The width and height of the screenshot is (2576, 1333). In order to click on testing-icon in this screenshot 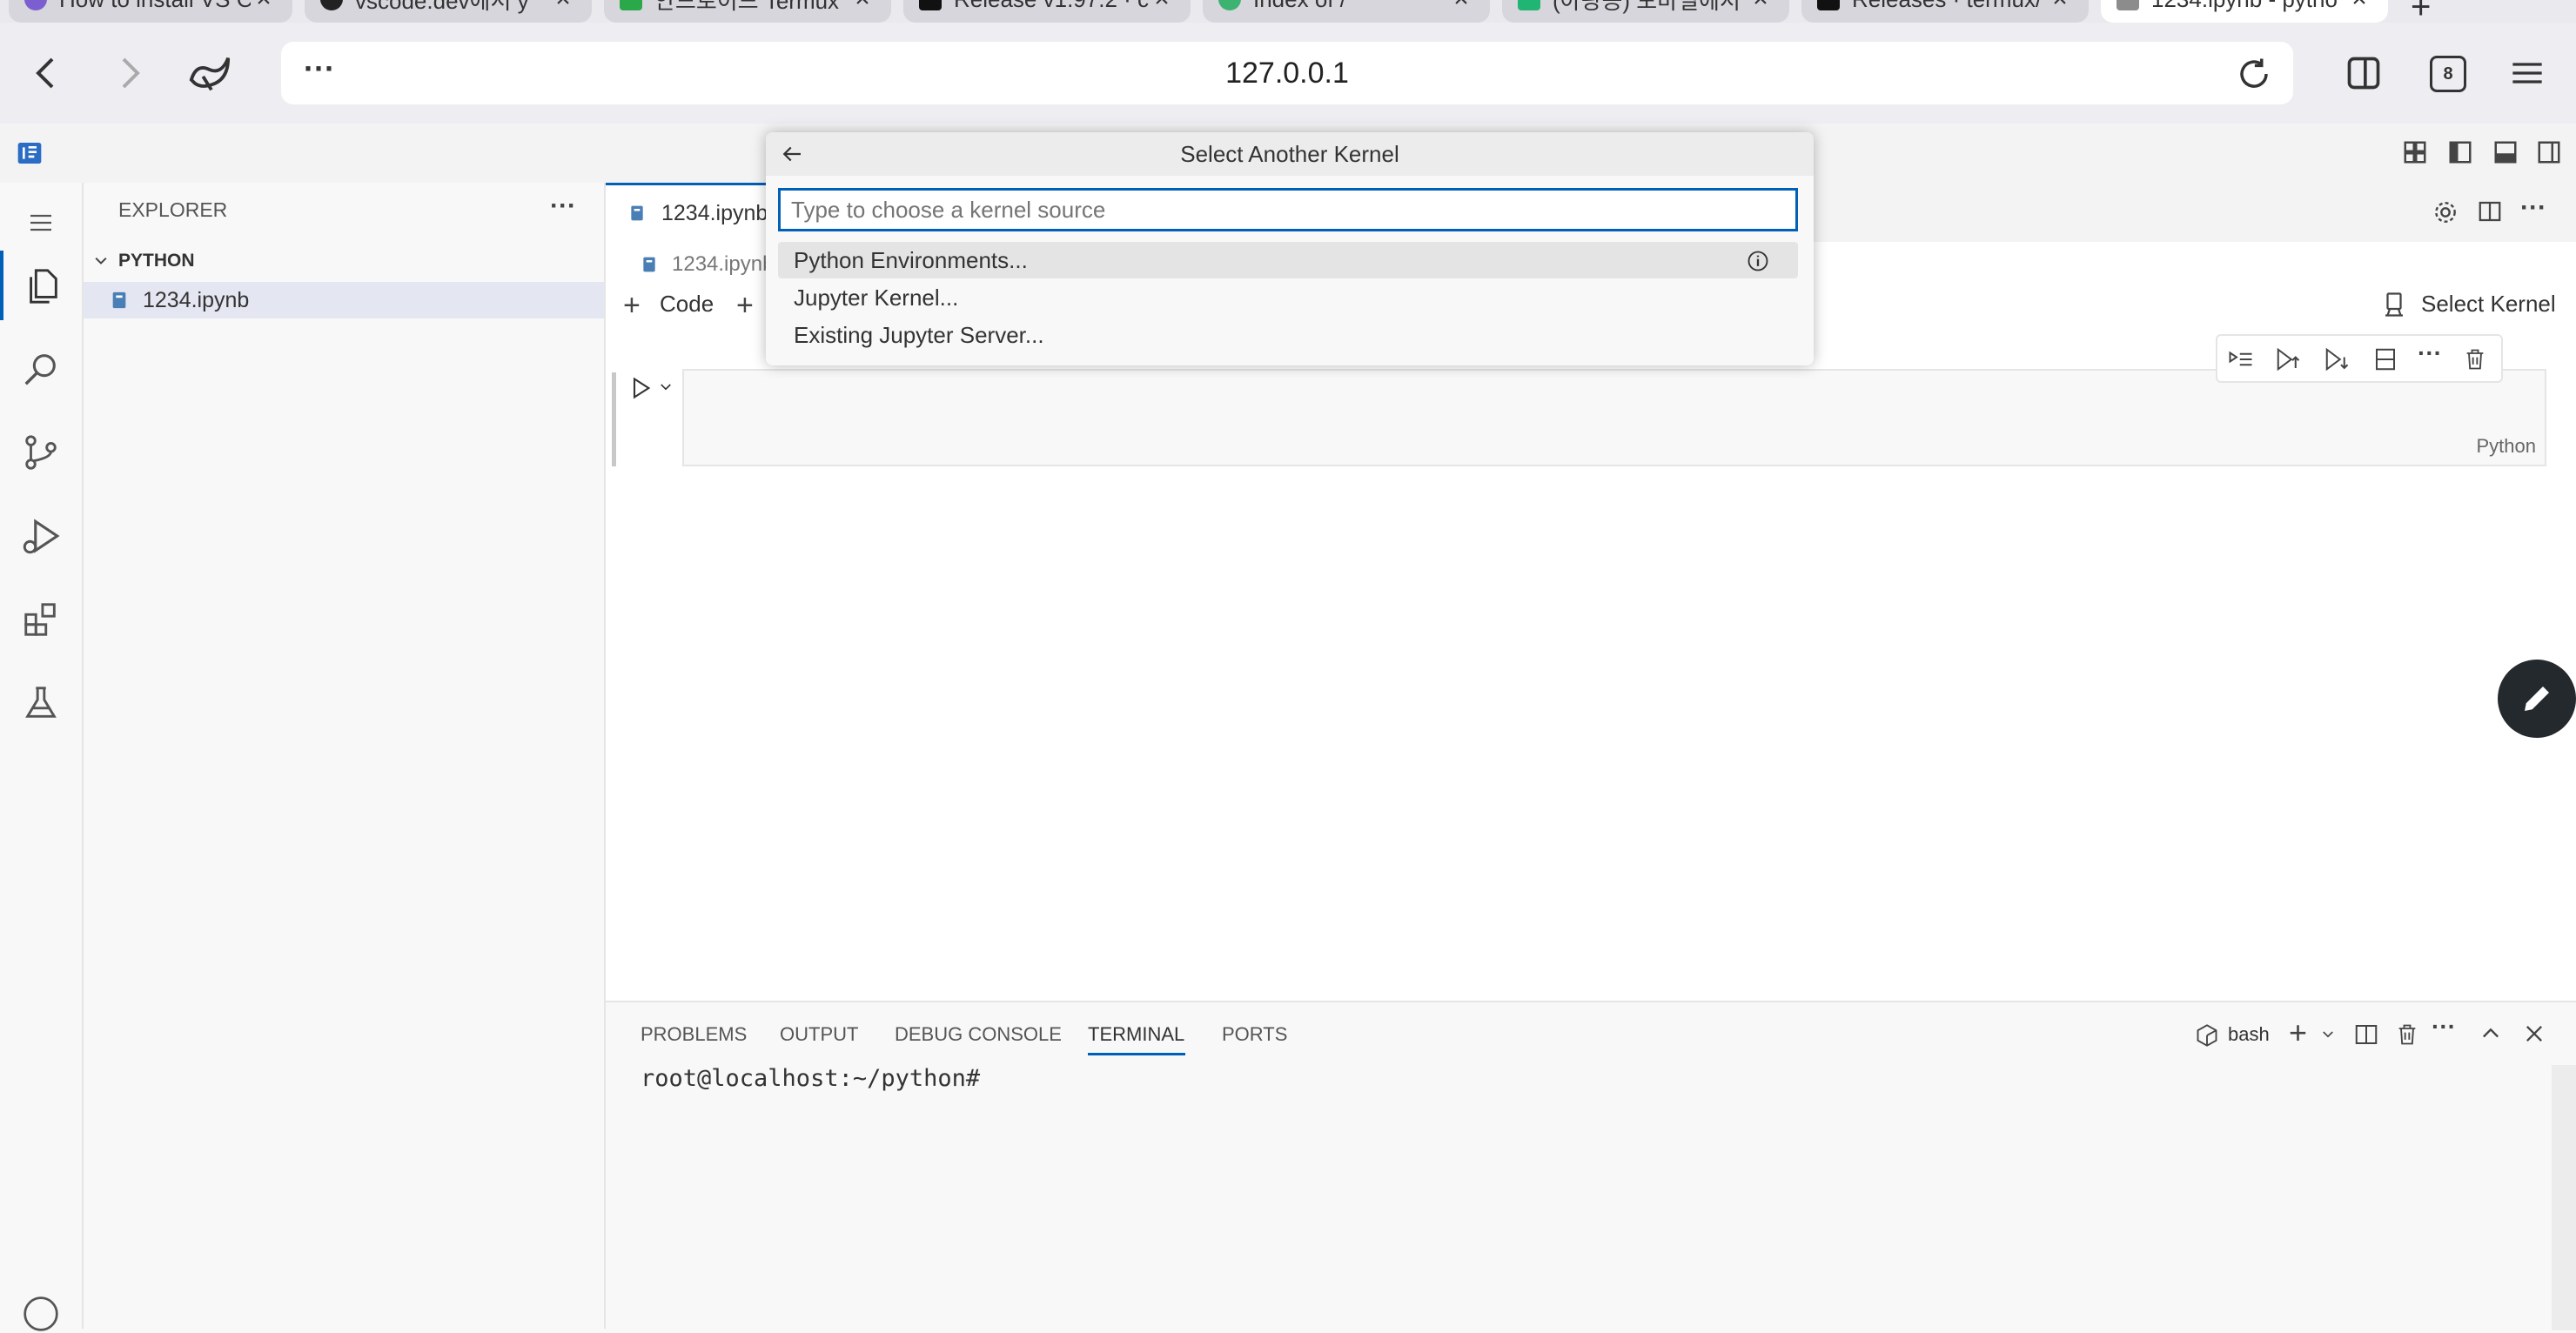, I will do `click(41, 703)`.